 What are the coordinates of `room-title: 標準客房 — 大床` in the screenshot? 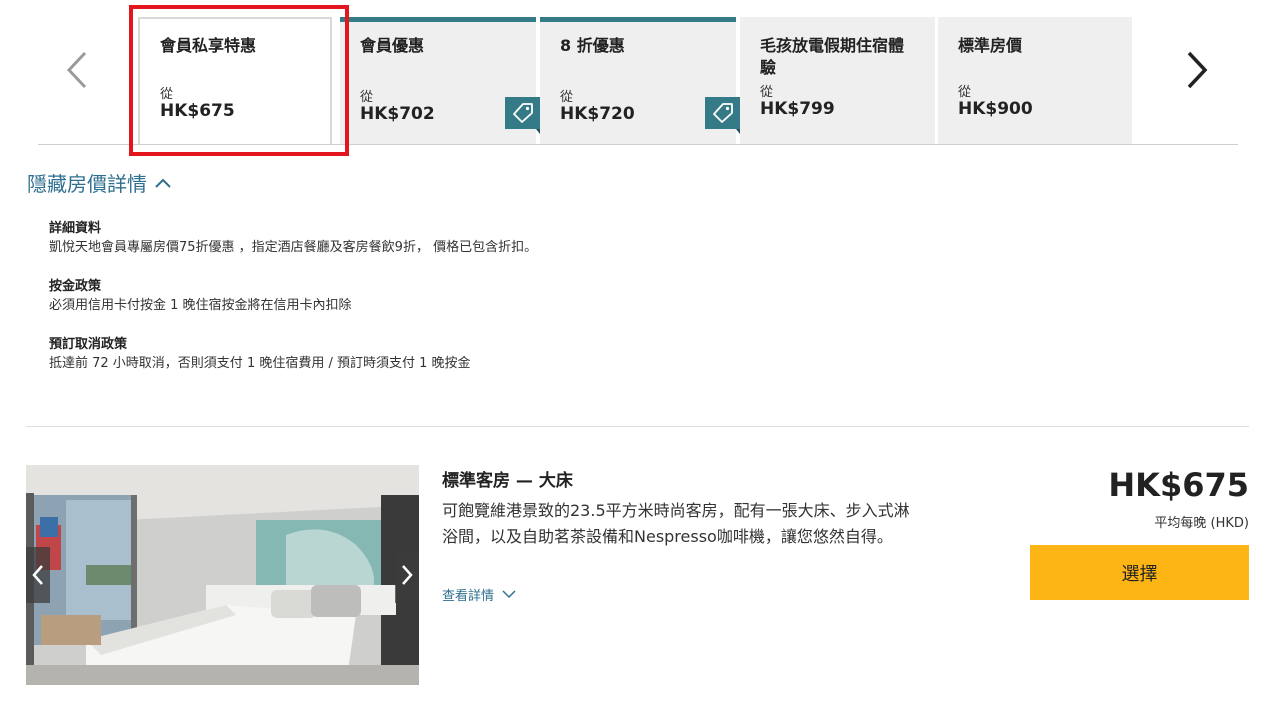 It's located at (507, 481).